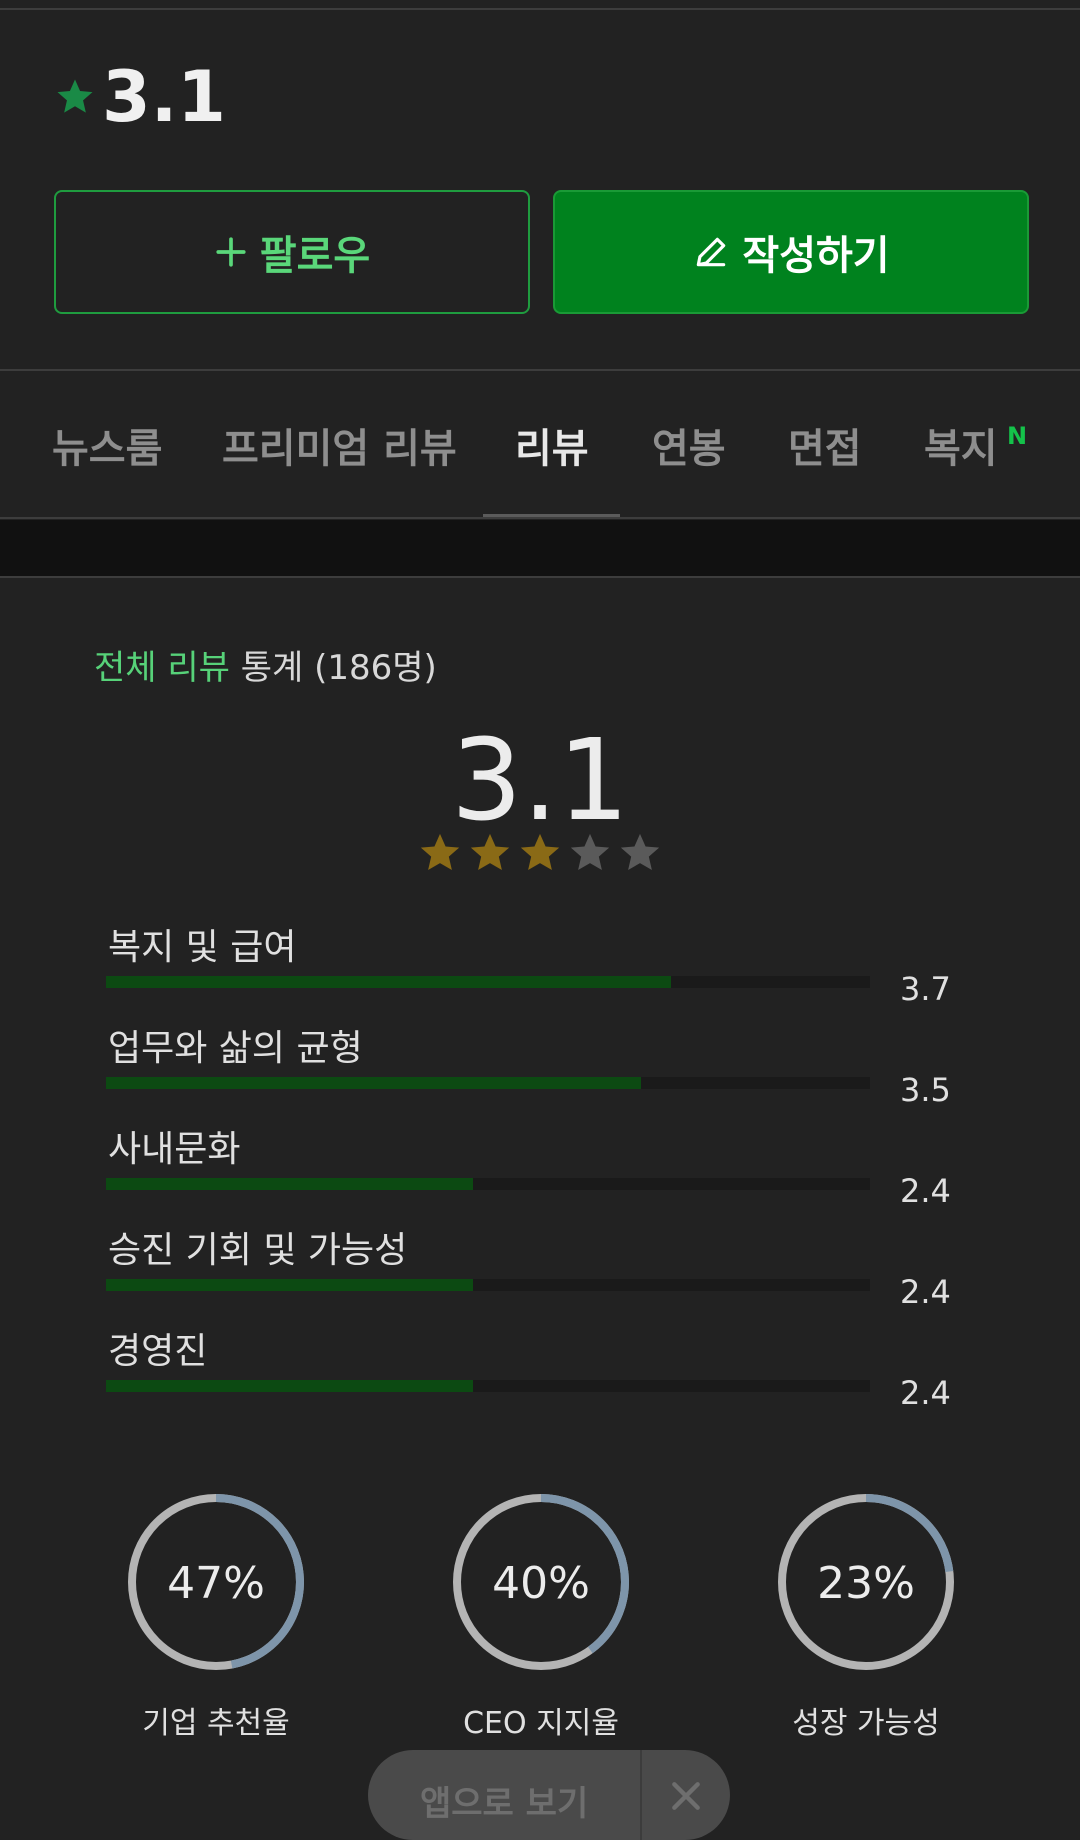 The height and width of the screenshot is (1840, 1080). I want to click on category-value: 3.7, so click(925, 989).